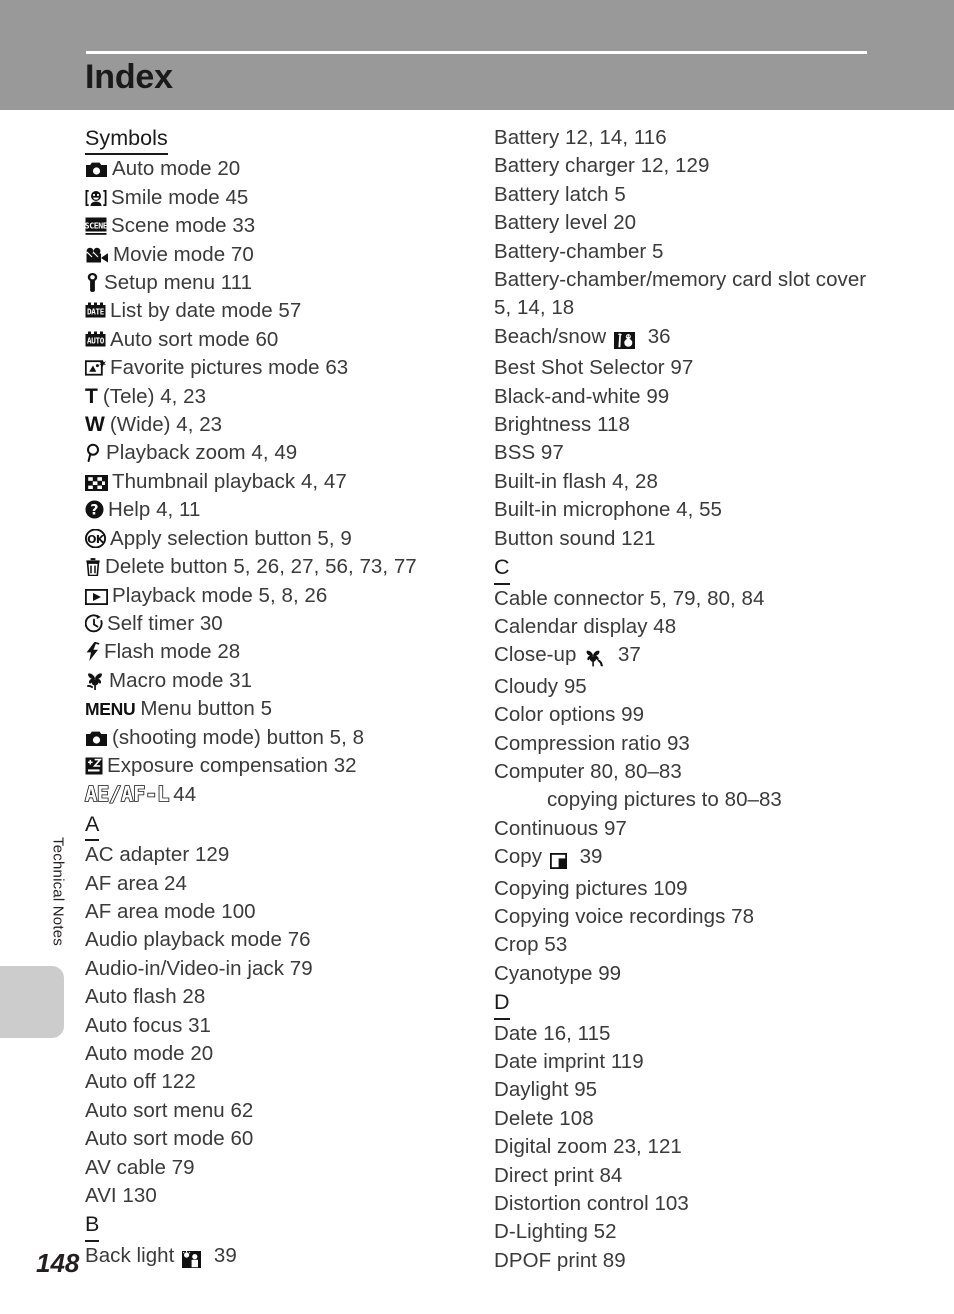 This screenshot has width=954, height=1314. What do you see at coordinates (93, 567) in the screenshot?
I see `trash-icon` at bounding box center [93, 567].